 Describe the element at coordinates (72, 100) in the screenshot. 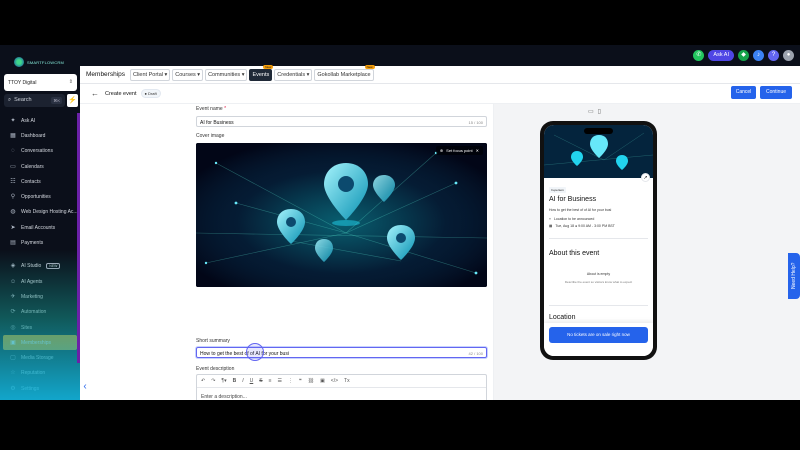

I see `quick-actions-bolt-icon: ⚡` at that location.